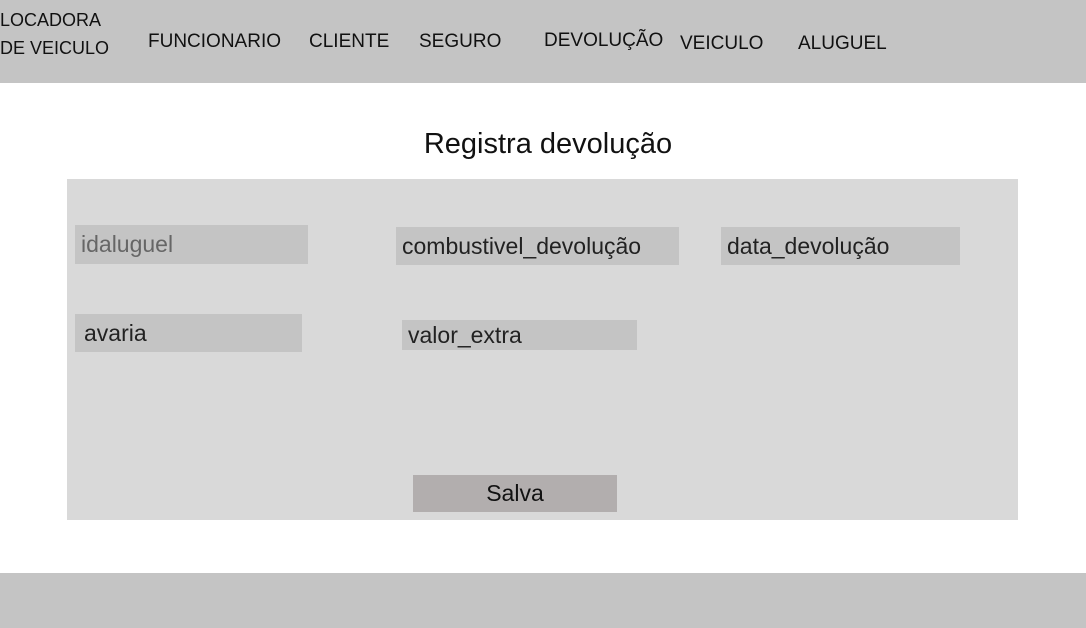  I want to click on app-logo: LOCADORA DE VEICULO, so click(55, 34).